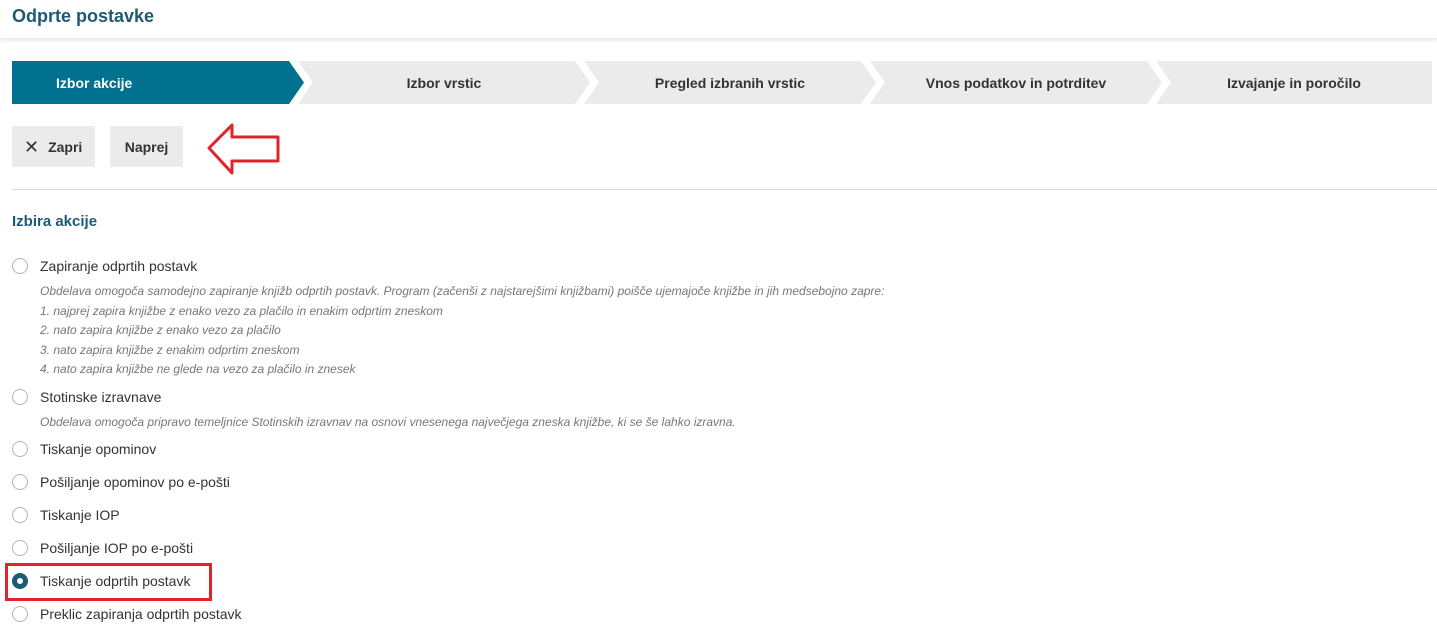 The image size is (1437, 633). I want to click on wizard-step-izbor-vrstic: Izbor vrstic, so click(444, 82).